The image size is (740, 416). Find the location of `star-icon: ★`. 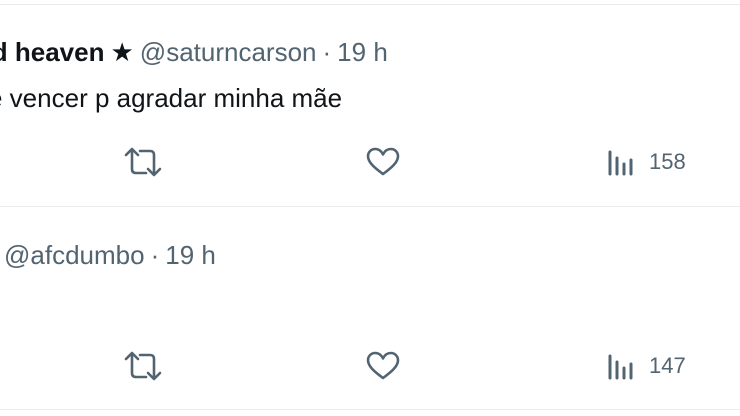

star-icon: ★ is located at coordinates (122, 52).